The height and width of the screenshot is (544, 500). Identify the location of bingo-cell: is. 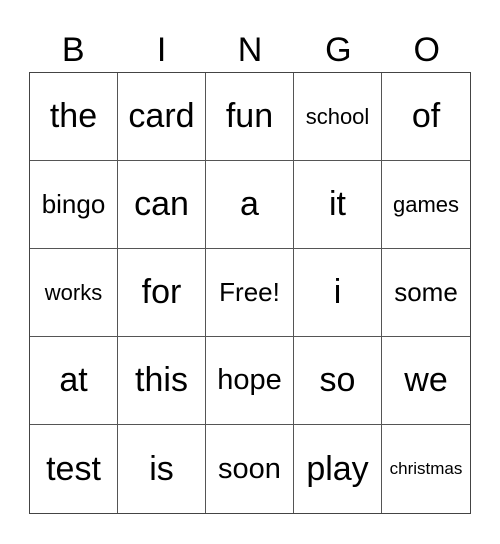
(162, 469).